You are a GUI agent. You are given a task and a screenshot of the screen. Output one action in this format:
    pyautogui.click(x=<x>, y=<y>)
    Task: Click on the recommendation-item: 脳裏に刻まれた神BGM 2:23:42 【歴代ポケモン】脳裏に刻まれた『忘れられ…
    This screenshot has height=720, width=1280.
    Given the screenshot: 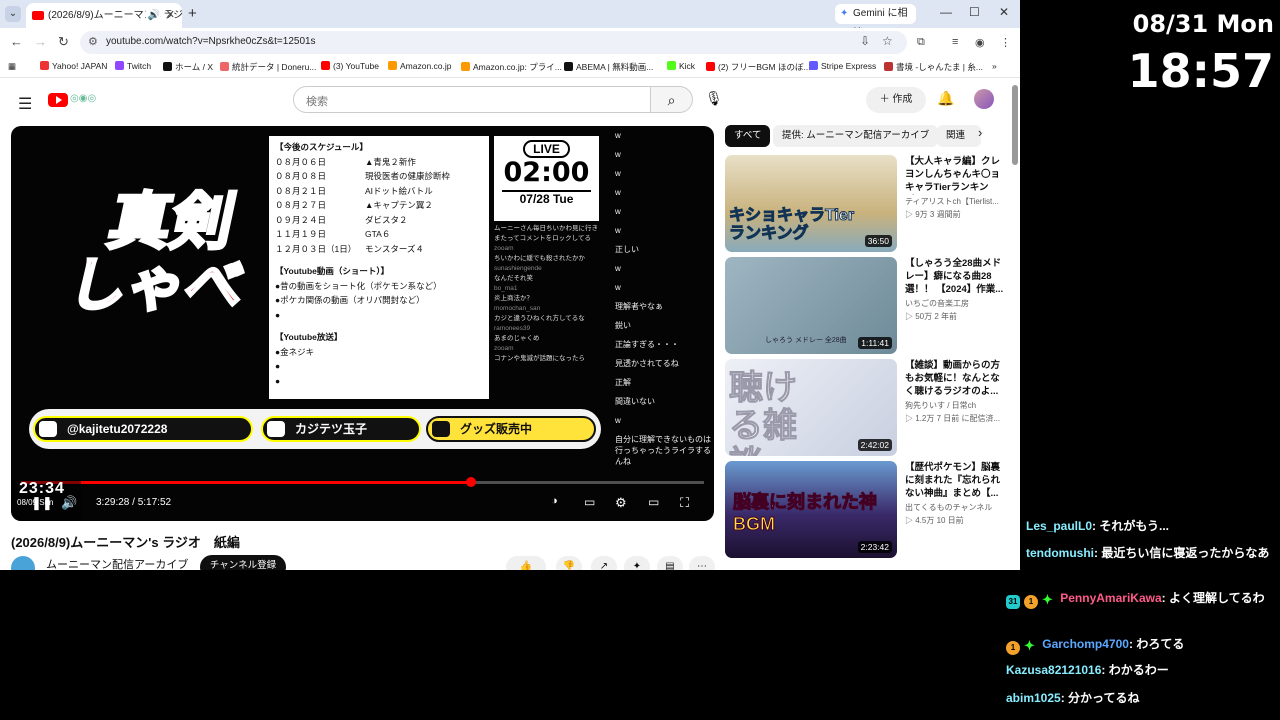 What is the action you would take?
    pyautogui.click(x=867, y=509)
    